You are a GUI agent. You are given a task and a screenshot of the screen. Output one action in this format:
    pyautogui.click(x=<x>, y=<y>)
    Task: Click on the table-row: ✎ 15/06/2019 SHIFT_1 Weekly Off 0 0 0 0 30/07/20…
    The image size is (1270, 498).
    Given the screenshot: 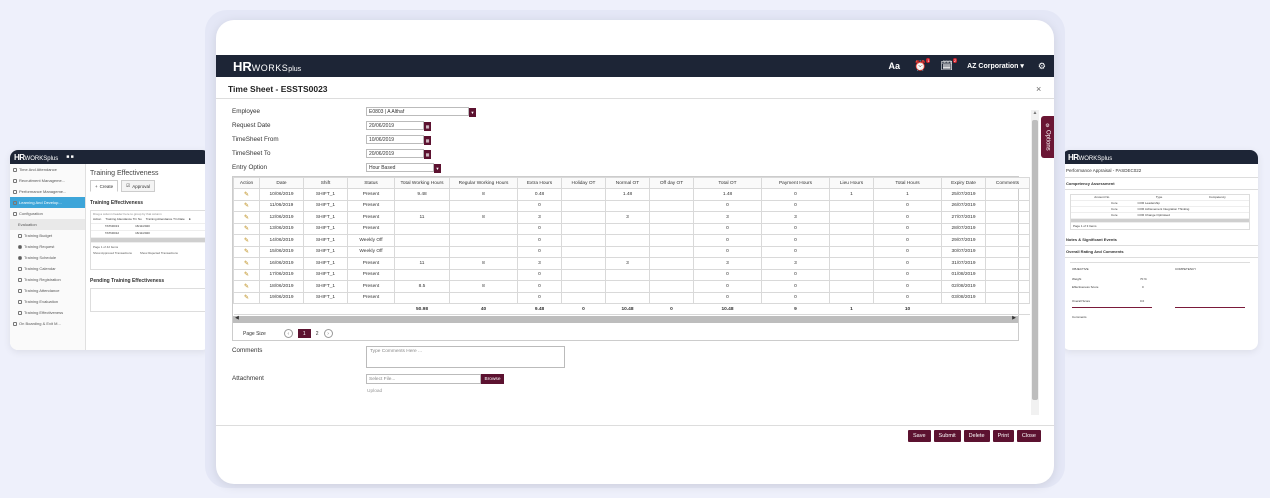 What is the action you would take?
    pyautogui.click(x=631, y=251)
    